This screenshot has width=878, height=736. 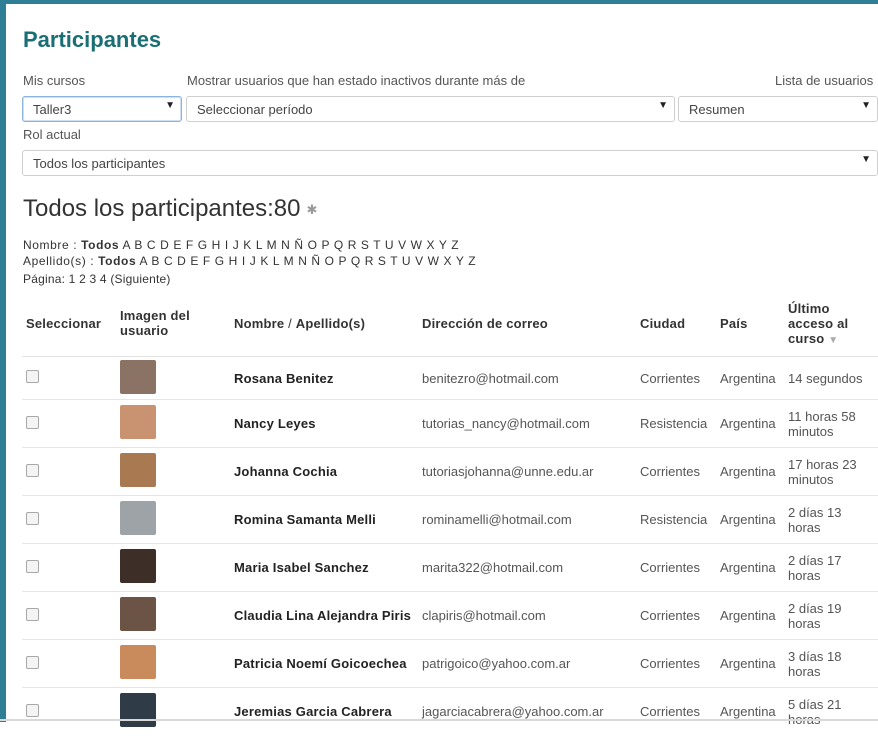 What do you see at coordinates (264, 261) in the screenshot?
I see `last-name-filter-letter-link: K` at bounding box center [264, 261].